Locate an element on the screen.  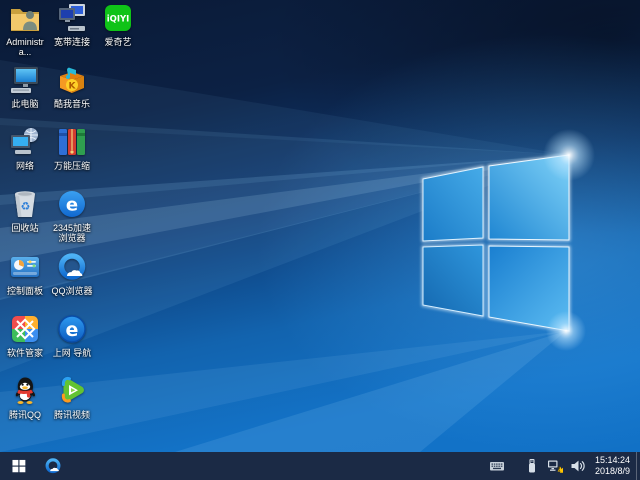
desktop-icon-label: 万能压缩 is located at coordinates (71, 166).